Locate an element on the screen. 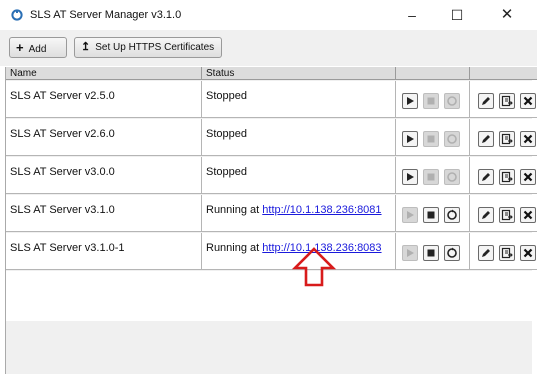  add-button-label: Add is located at coordinates (37, 49).